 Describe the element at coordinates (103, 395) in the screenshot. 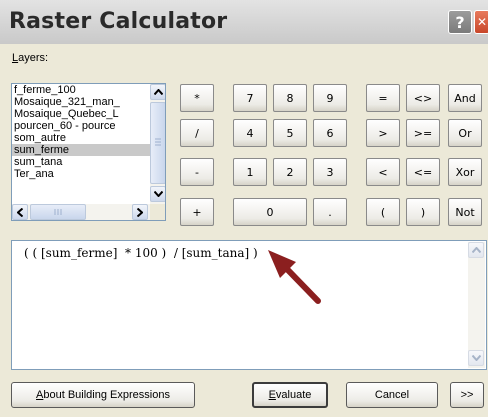

I see `about-building-expressions-button: About Building Expressions` at that location.